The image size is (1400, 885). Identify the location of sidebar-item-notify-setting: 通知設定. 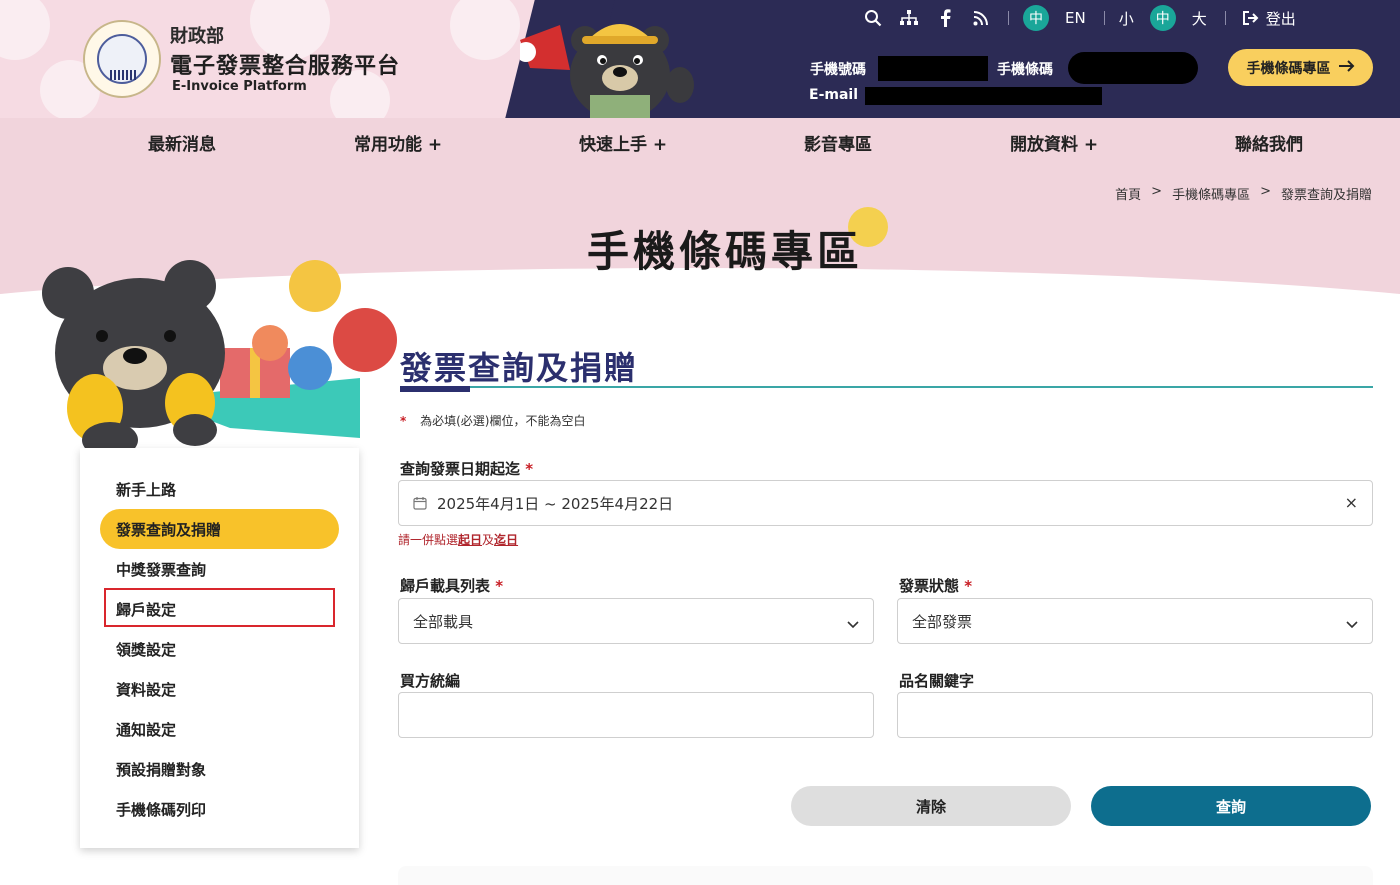
(146, 729).